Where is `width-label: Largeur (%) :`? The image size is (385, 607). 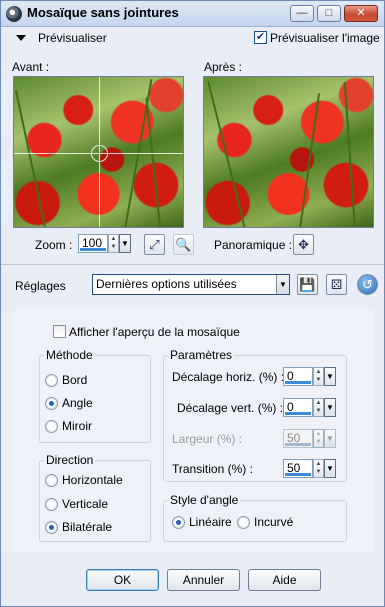 width-label: Largeur (%) : is located at coordinates (207, 439).